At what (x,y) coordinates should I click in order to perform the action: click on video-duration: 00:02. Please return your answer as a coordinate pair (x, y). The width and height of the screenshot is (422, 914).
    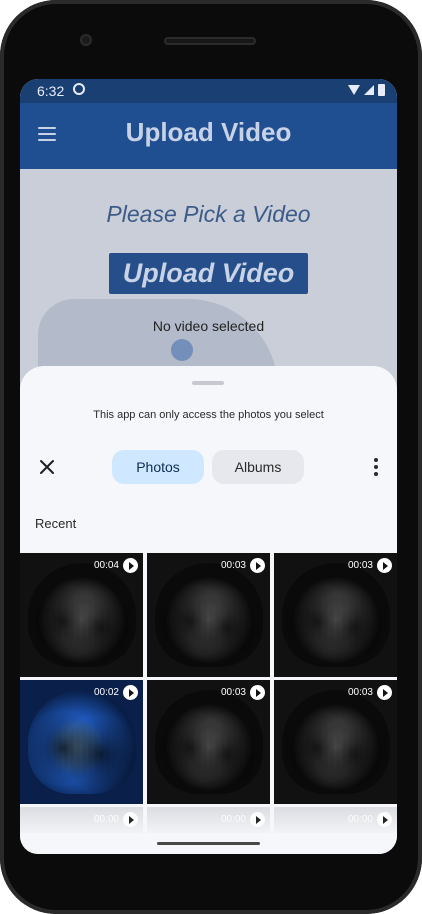
    Looking at the image, I should click on (116, 692).